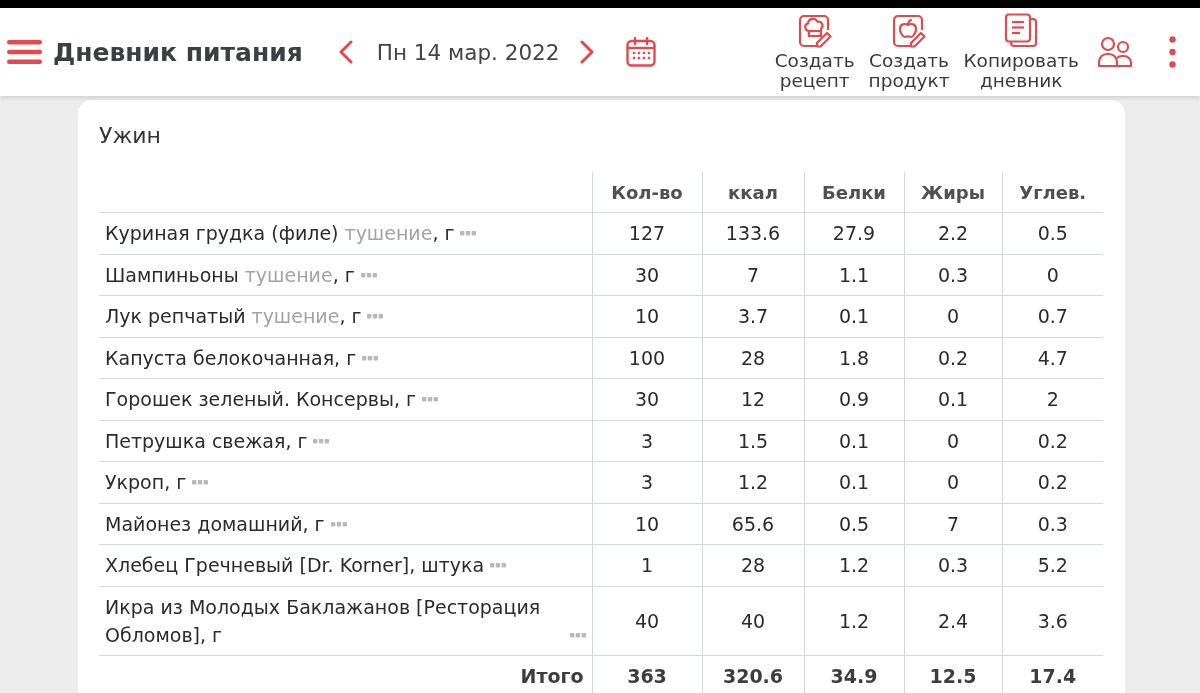 The width and height of the screenshot is (1200, 693). What do you see at coordinates (647, 233) in the screenshot?
I see `table-cell: 127` at bounding box center [647, 233].